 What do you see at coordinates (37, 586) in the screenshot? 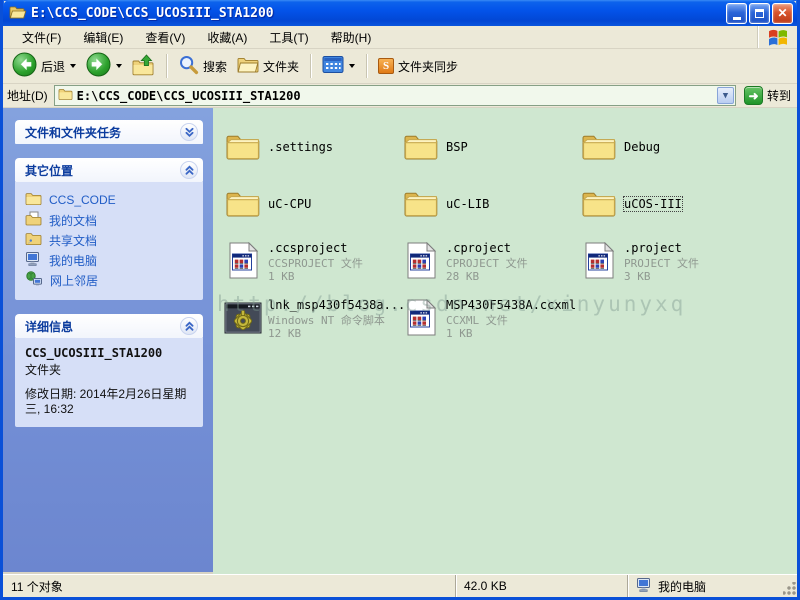
I see `status-object-count: 11 个对象` at bounding box center [37, 586].